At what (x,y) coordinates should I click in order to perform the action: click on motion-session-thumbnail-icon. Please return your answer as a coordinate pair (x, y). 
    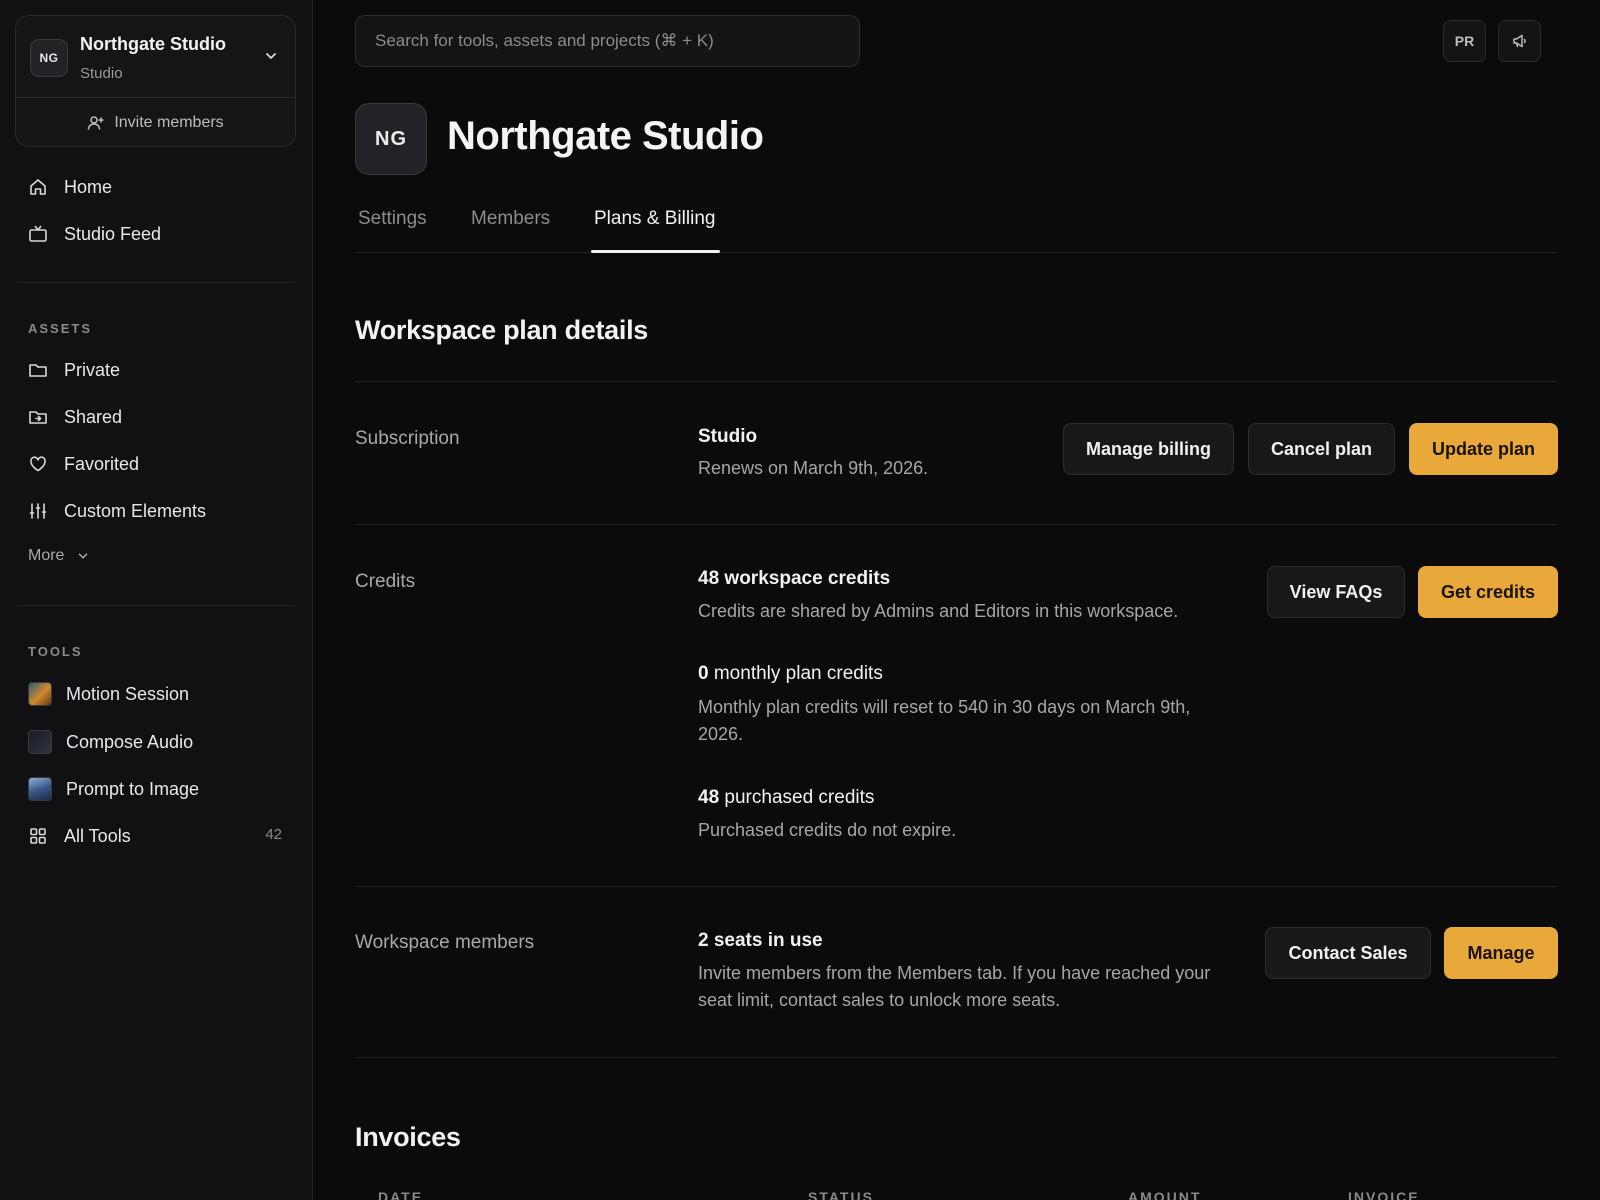
    Looking at the image, I should click on (40, 694).